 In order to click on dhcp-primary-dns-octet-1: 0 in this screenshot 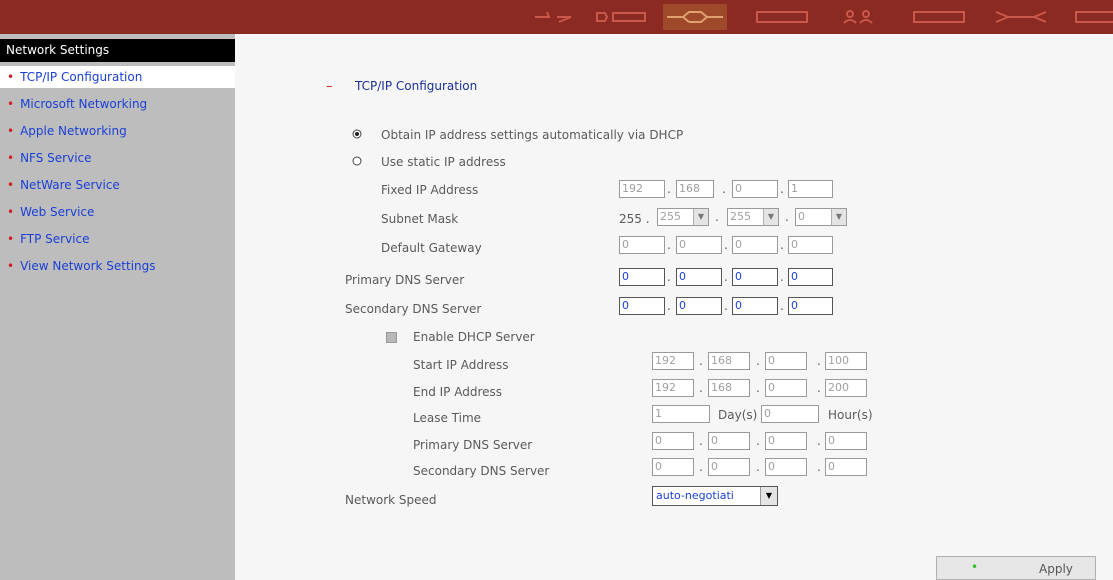, I will do `click(673, 441)`.